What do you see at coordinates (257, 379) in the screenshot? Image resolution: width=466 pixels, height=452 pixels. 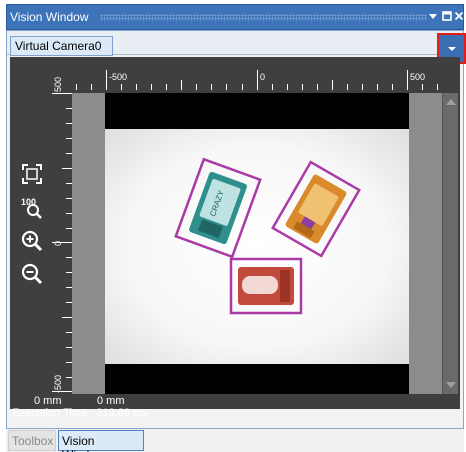 I see `image-border-bottom` at bounding box center [257, 379].